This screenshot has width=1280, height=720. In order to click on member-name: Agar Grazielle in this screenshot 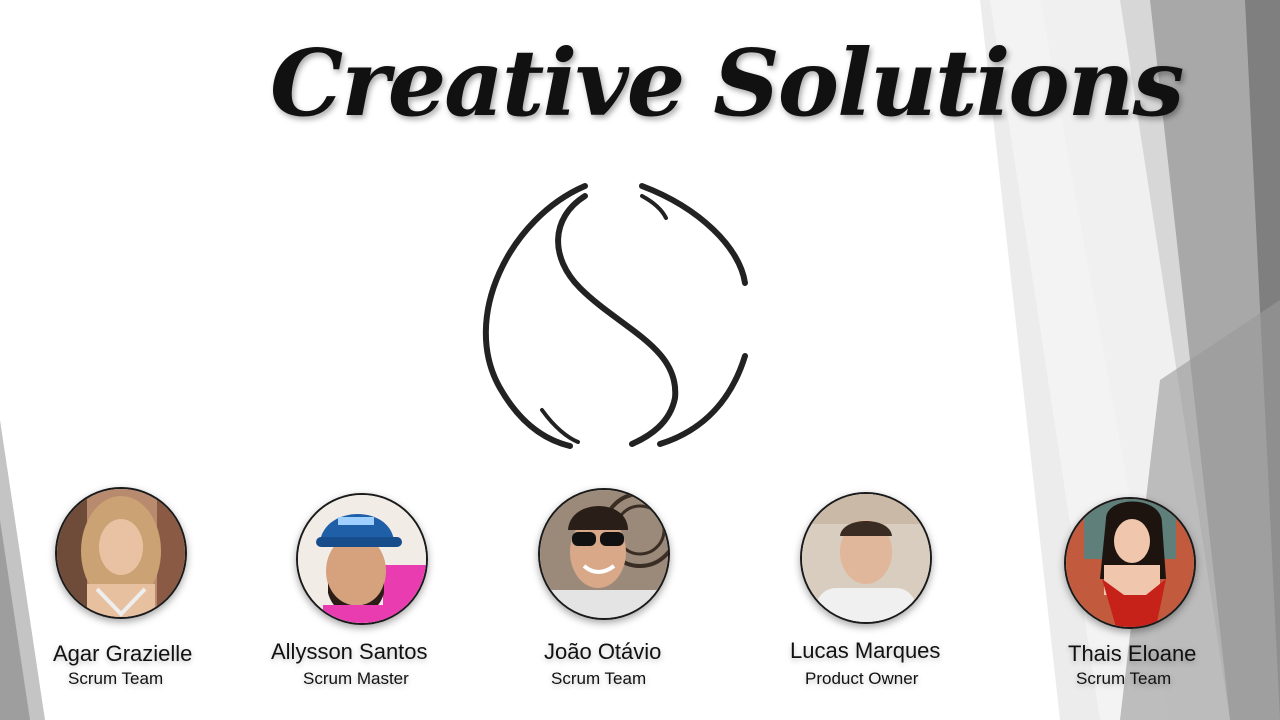, I will do `click(123, 653)`.